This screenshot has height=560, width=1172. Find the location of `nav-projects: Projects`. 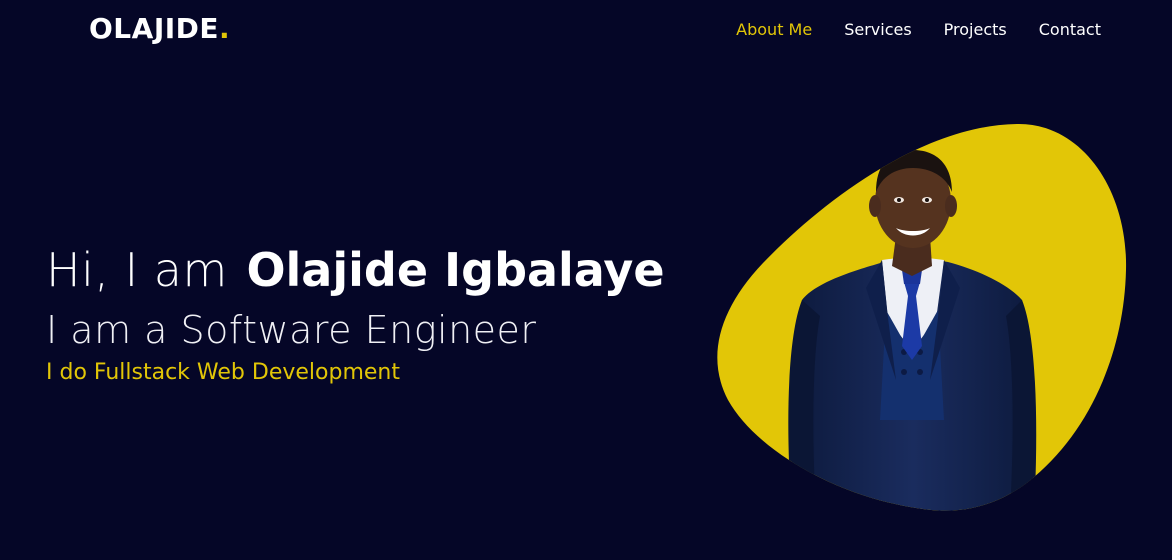

nav-projects: Projects is located at coordinates (975, 30).